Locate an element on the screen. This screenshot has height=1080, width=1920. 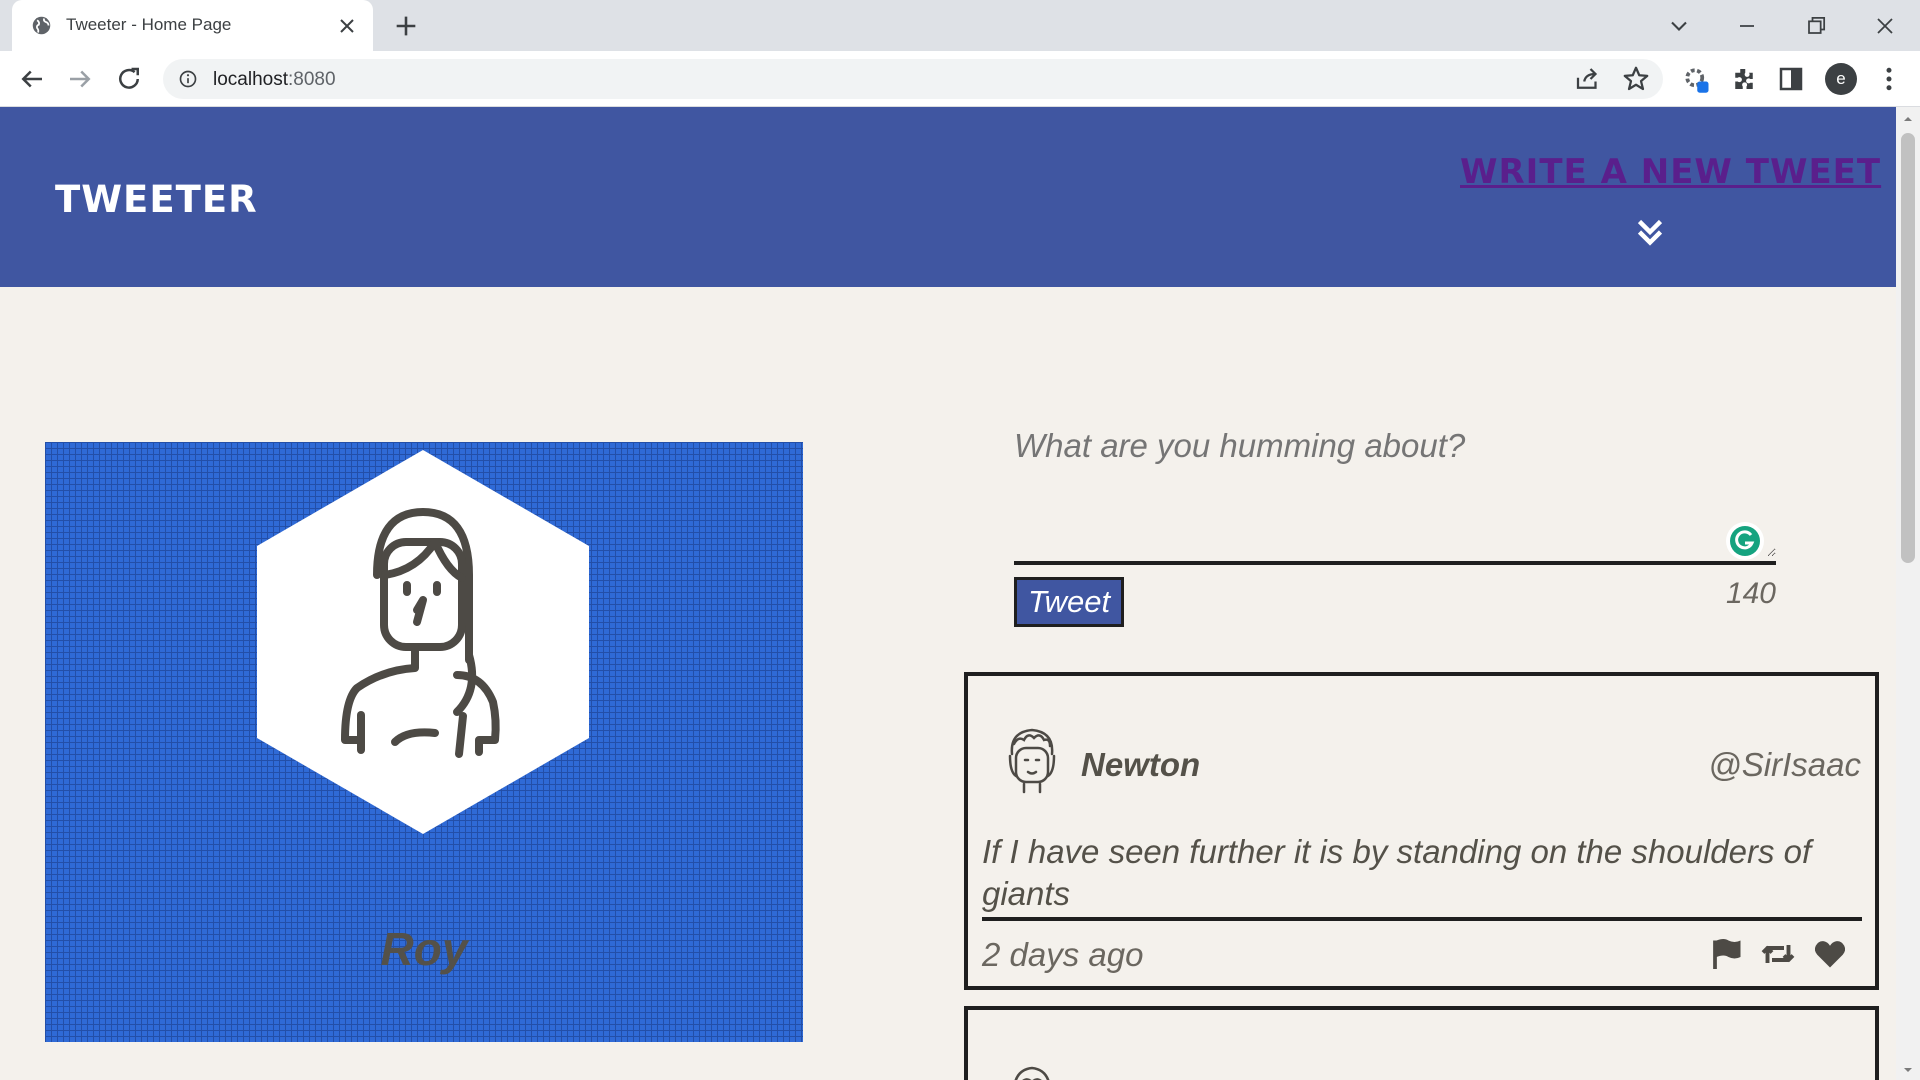
site-brand: Tweeter is located at coordinates (156, 199).